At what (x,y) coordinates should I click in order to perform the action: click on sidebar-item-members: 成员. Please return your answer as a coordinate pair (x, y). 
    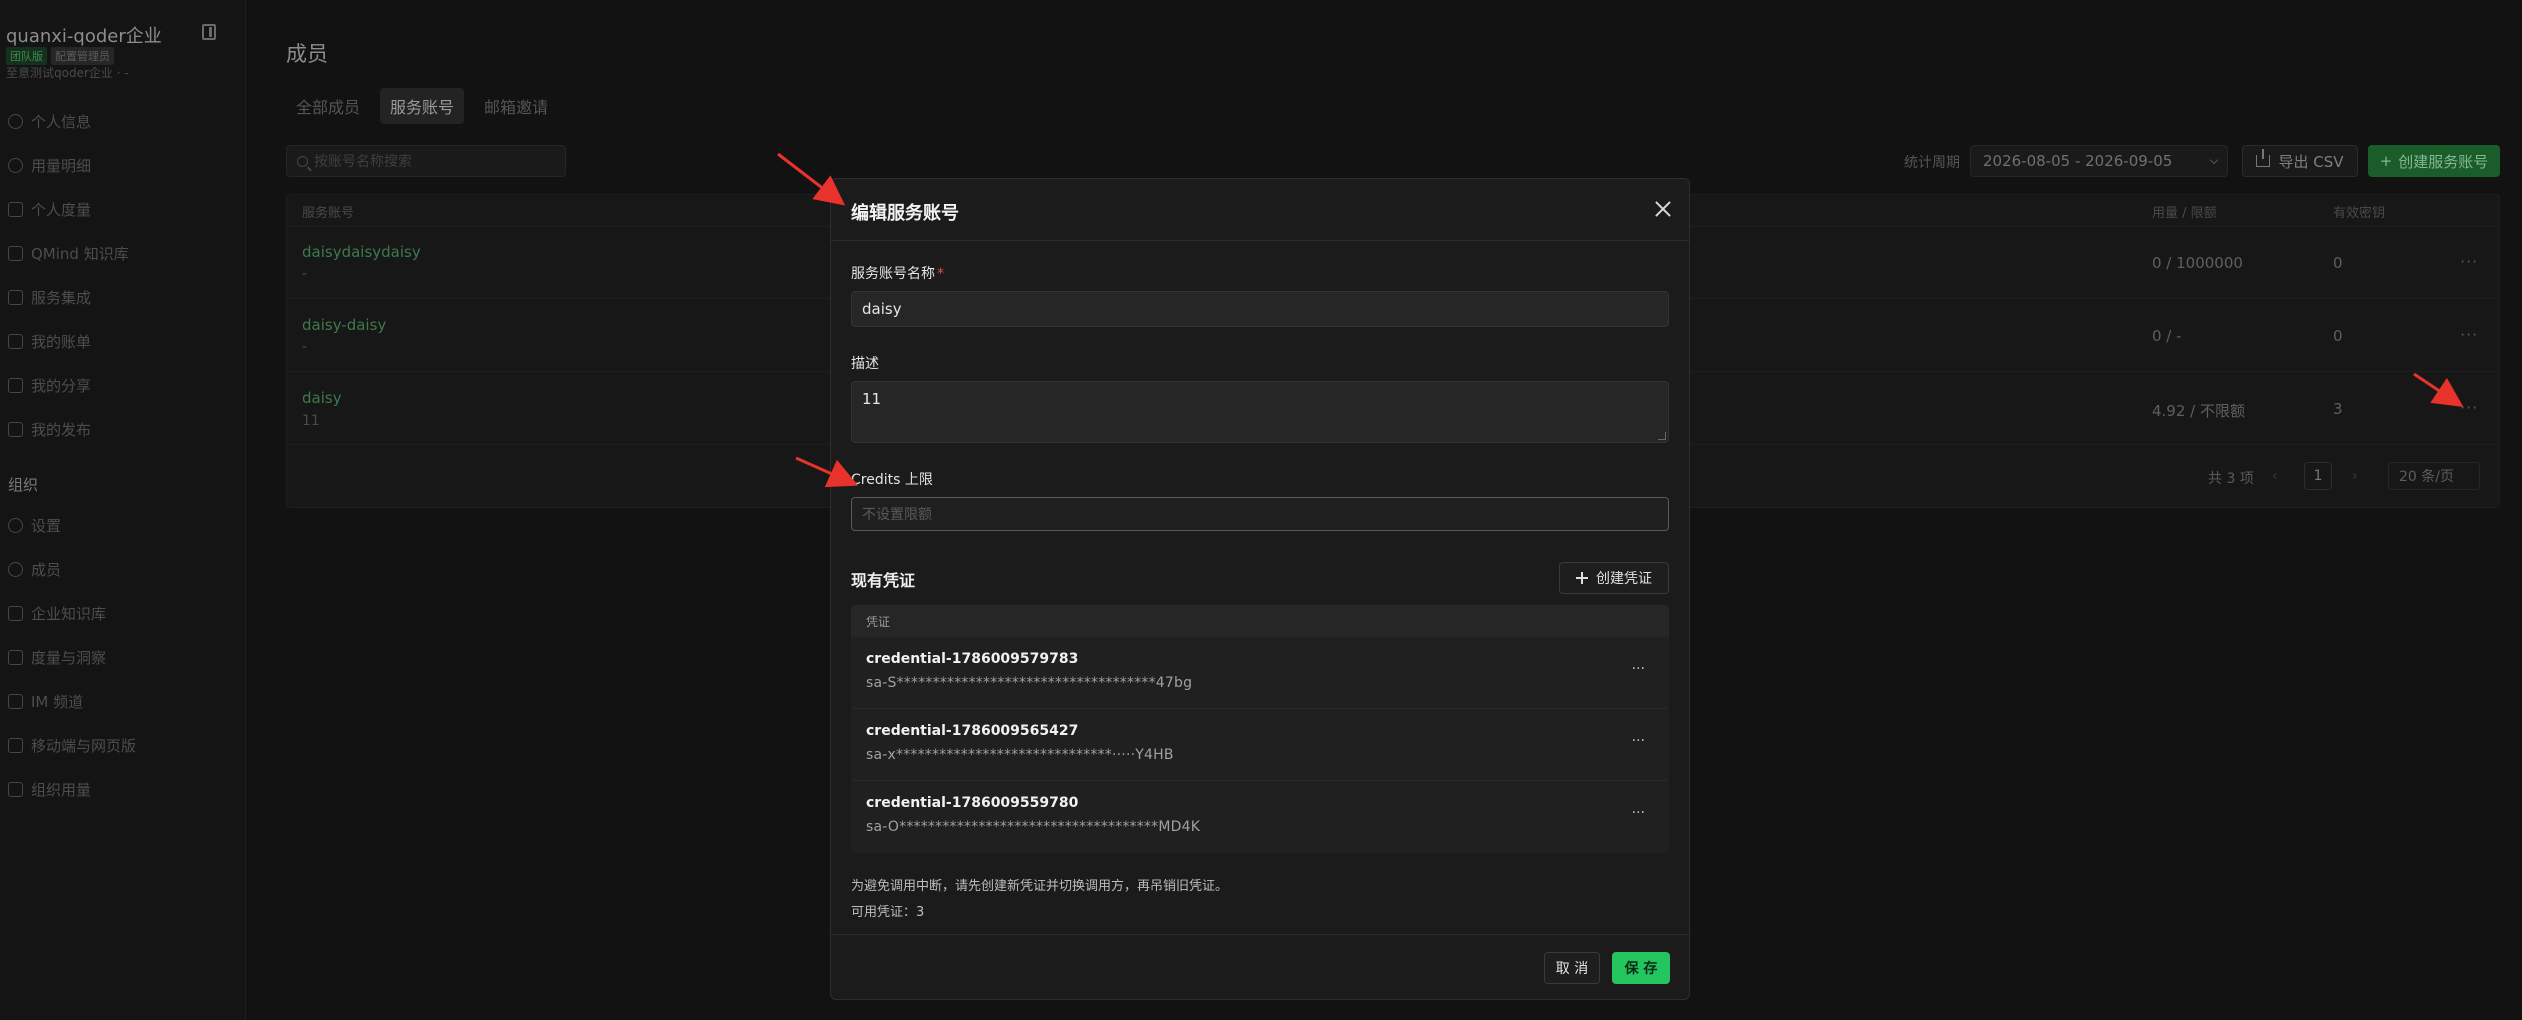
    Looking at the image, I should click on (34, 569).